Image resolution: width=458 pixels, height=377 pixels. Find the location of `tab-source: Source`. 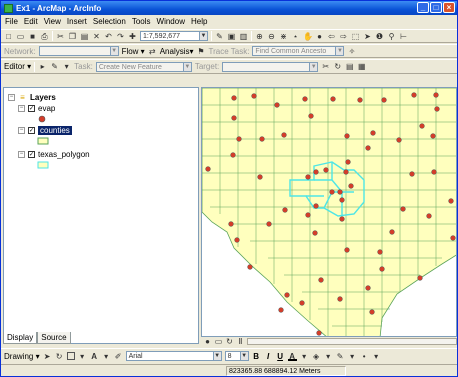

tab-source: Source is located at coordinates (54, 338).